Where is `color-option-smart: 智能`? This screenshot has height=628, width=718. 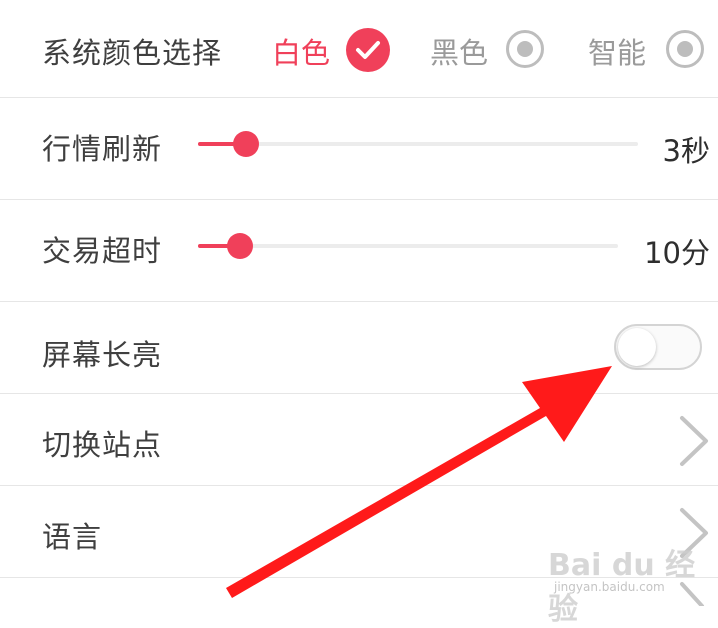 color-option-smart: 智能 is located at coordinates (646, 50).